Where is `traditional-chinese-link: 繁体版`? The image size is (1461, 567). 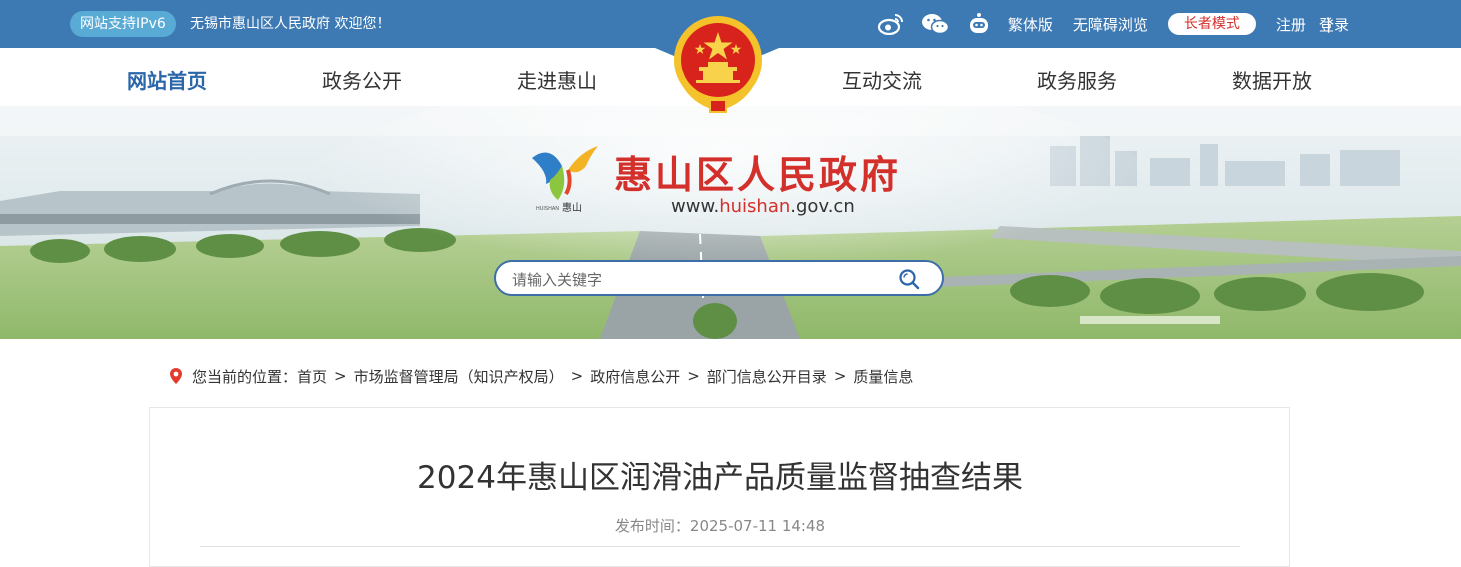
traditional-chinese-link: 繁体版 is located at coordinates (1030, 24).